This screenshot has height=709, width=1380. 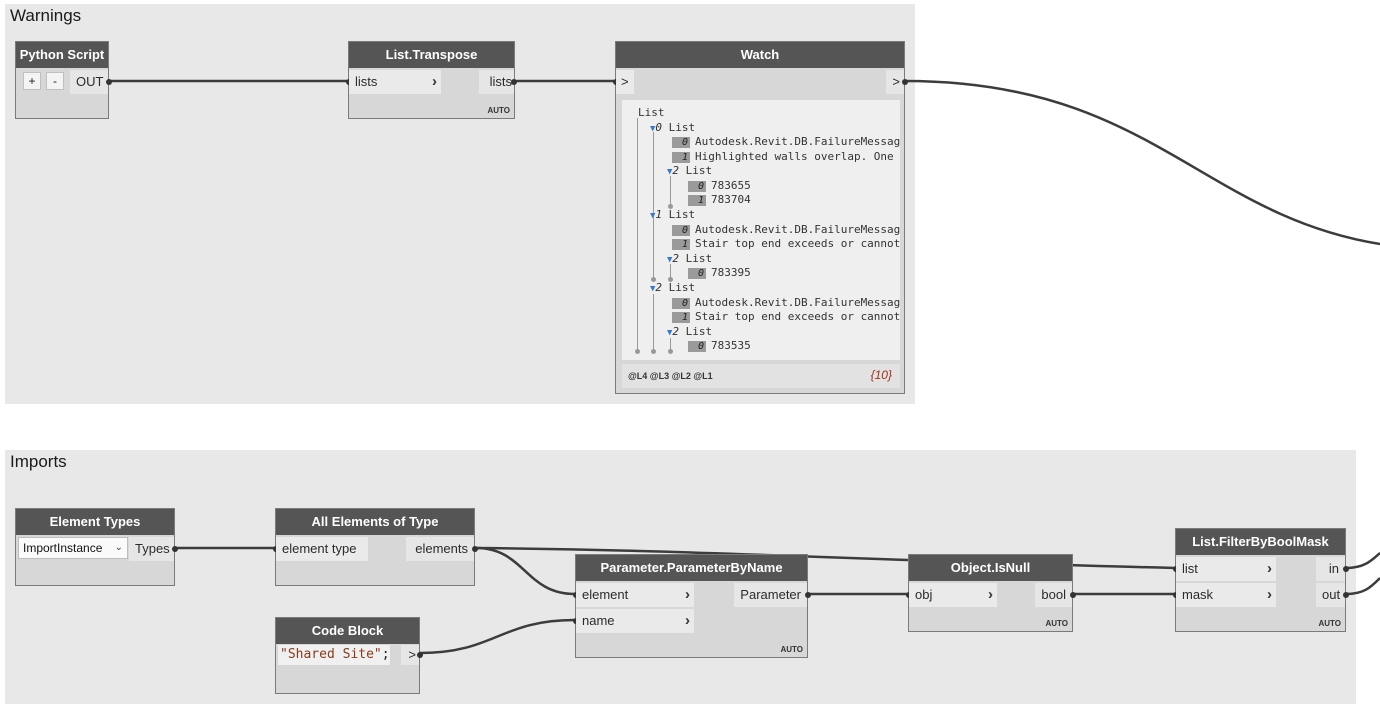 I want to click on input-port-mask: mask ›, so click(x=1226, y=595).